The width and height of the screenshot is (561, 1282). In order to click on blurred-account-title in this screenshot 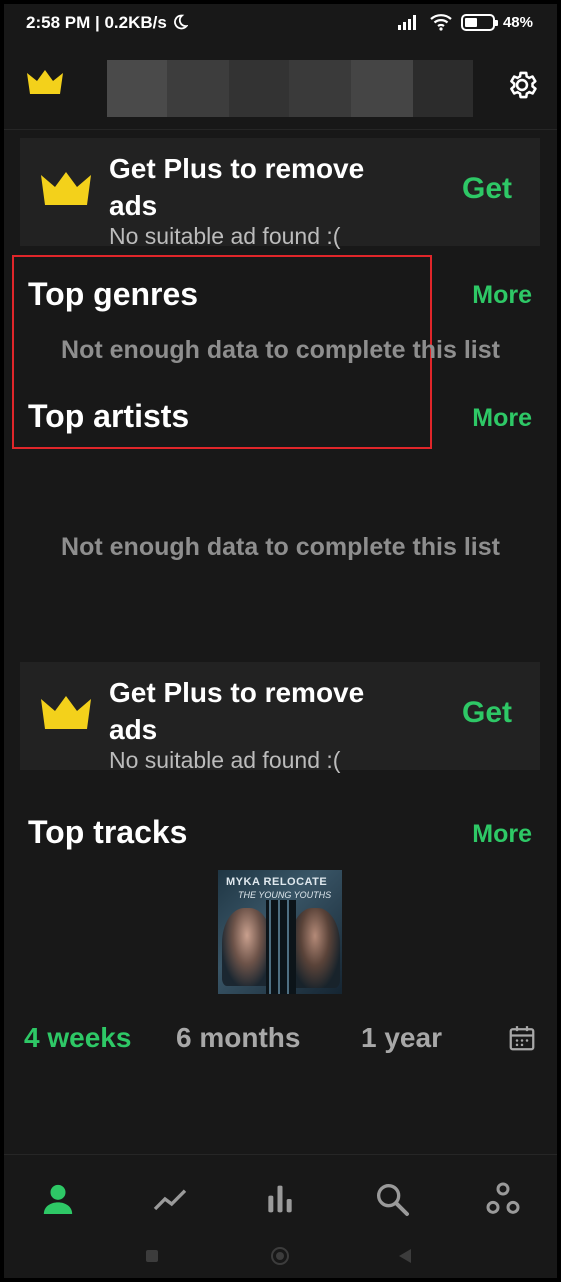, I will do `click(290, 88)`.